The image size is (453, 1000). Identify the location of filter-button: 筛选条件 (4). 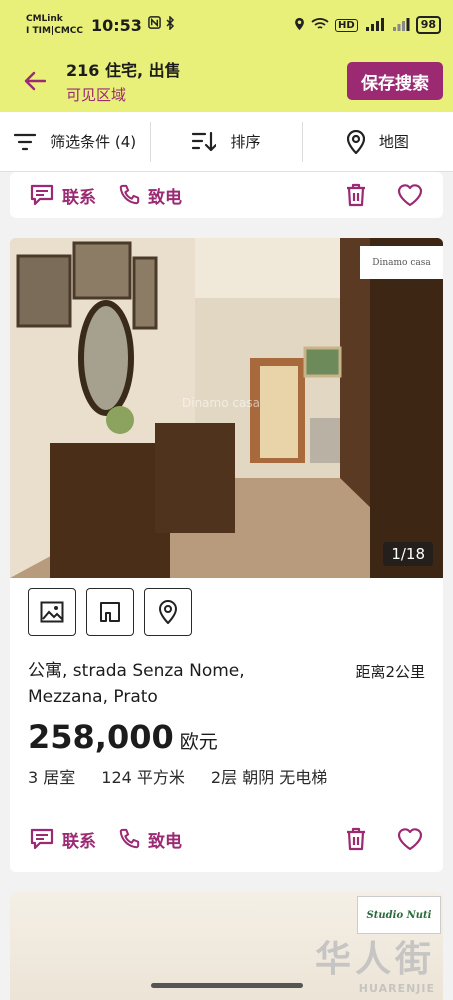
(75, 142).